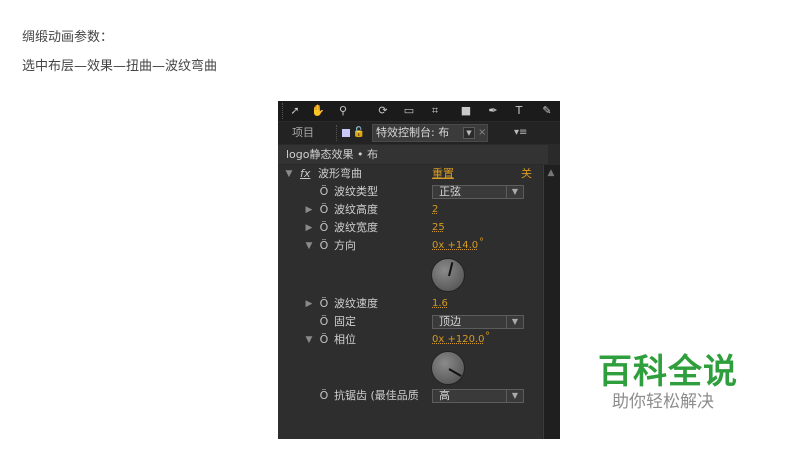 The height and width of the screenshot is (454, 800). I want to click on text-icon: T, so click(519, 111).